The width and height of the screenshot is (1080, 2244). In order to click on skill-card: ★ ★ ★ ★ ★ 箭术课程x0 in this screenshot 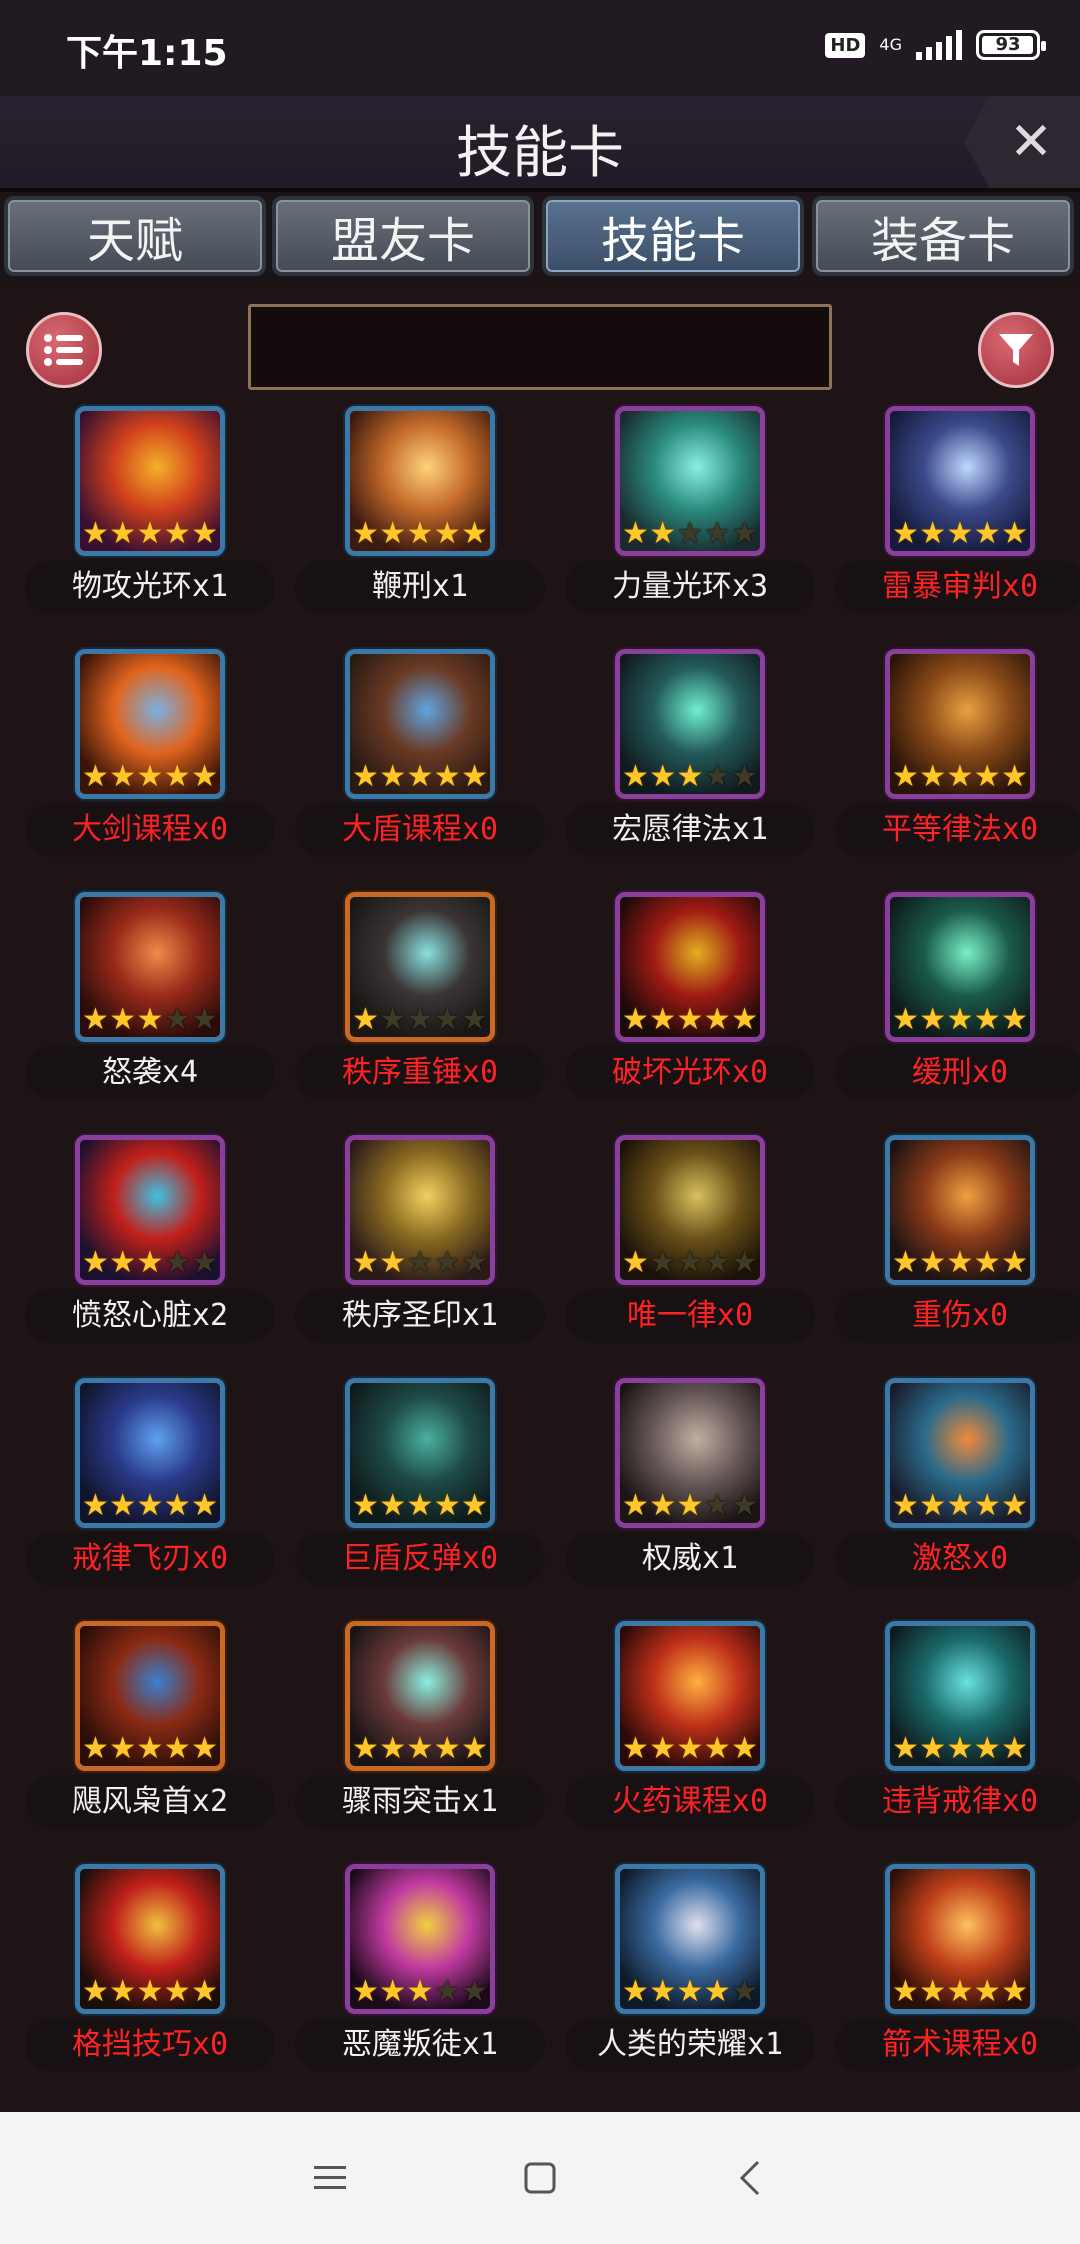, I will do `click(955, 1973)`.